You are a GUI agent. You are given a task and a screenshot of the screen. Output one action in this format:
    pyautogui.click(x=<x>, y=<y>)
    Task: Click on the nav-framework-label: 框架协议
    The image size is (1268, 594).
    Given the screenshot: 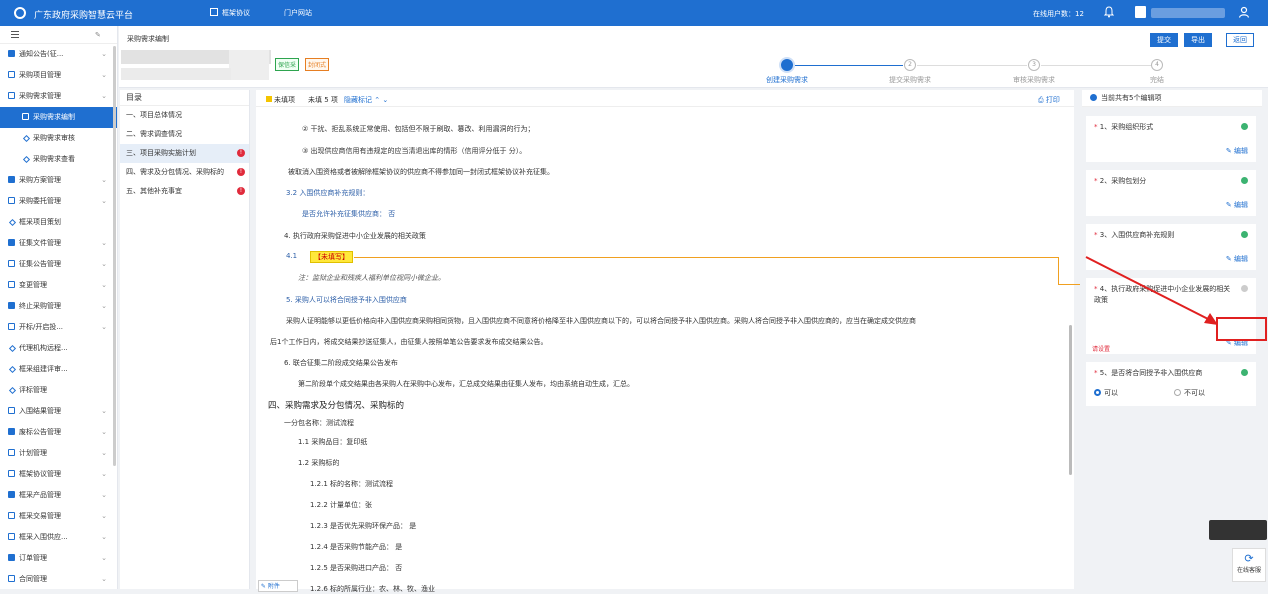 What is the action you would take?
    pyautogui.click(x=236, y=13)
    